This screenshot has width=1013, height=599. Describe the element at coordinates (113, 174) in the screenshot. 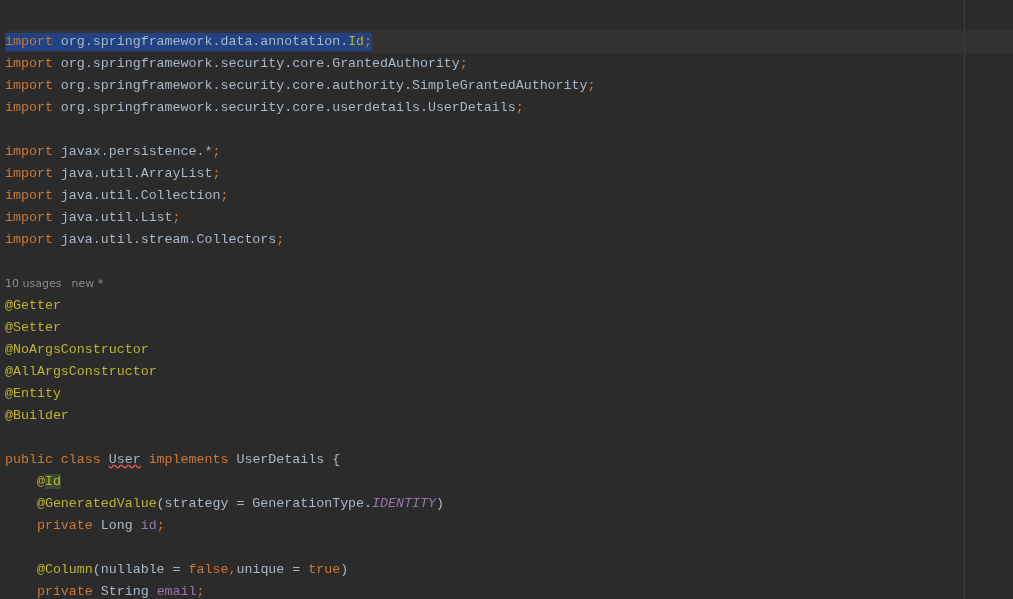

I see `code-line: import java.util.ArrayList;` at that location.